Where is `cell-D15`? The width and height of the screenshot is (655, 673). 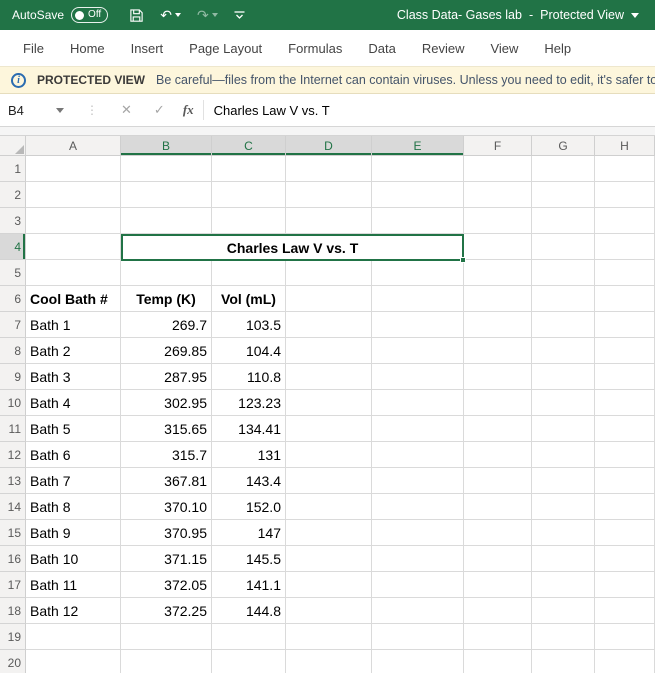
cell-D15 is located at coordinates (329, 533).